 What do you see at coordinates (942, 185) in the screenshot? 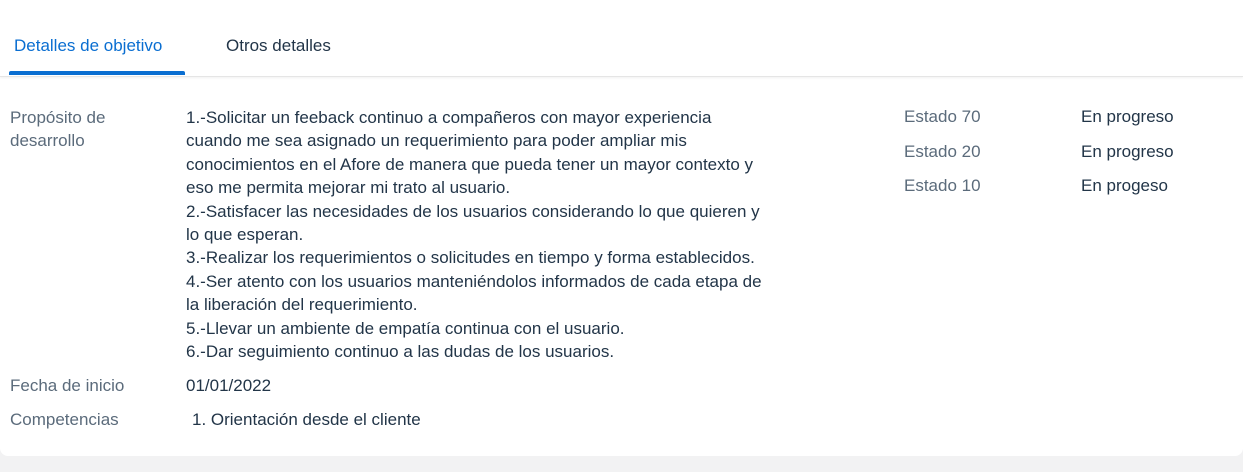
I see `status-label: Estado 10` at bounding box center [942, 185].